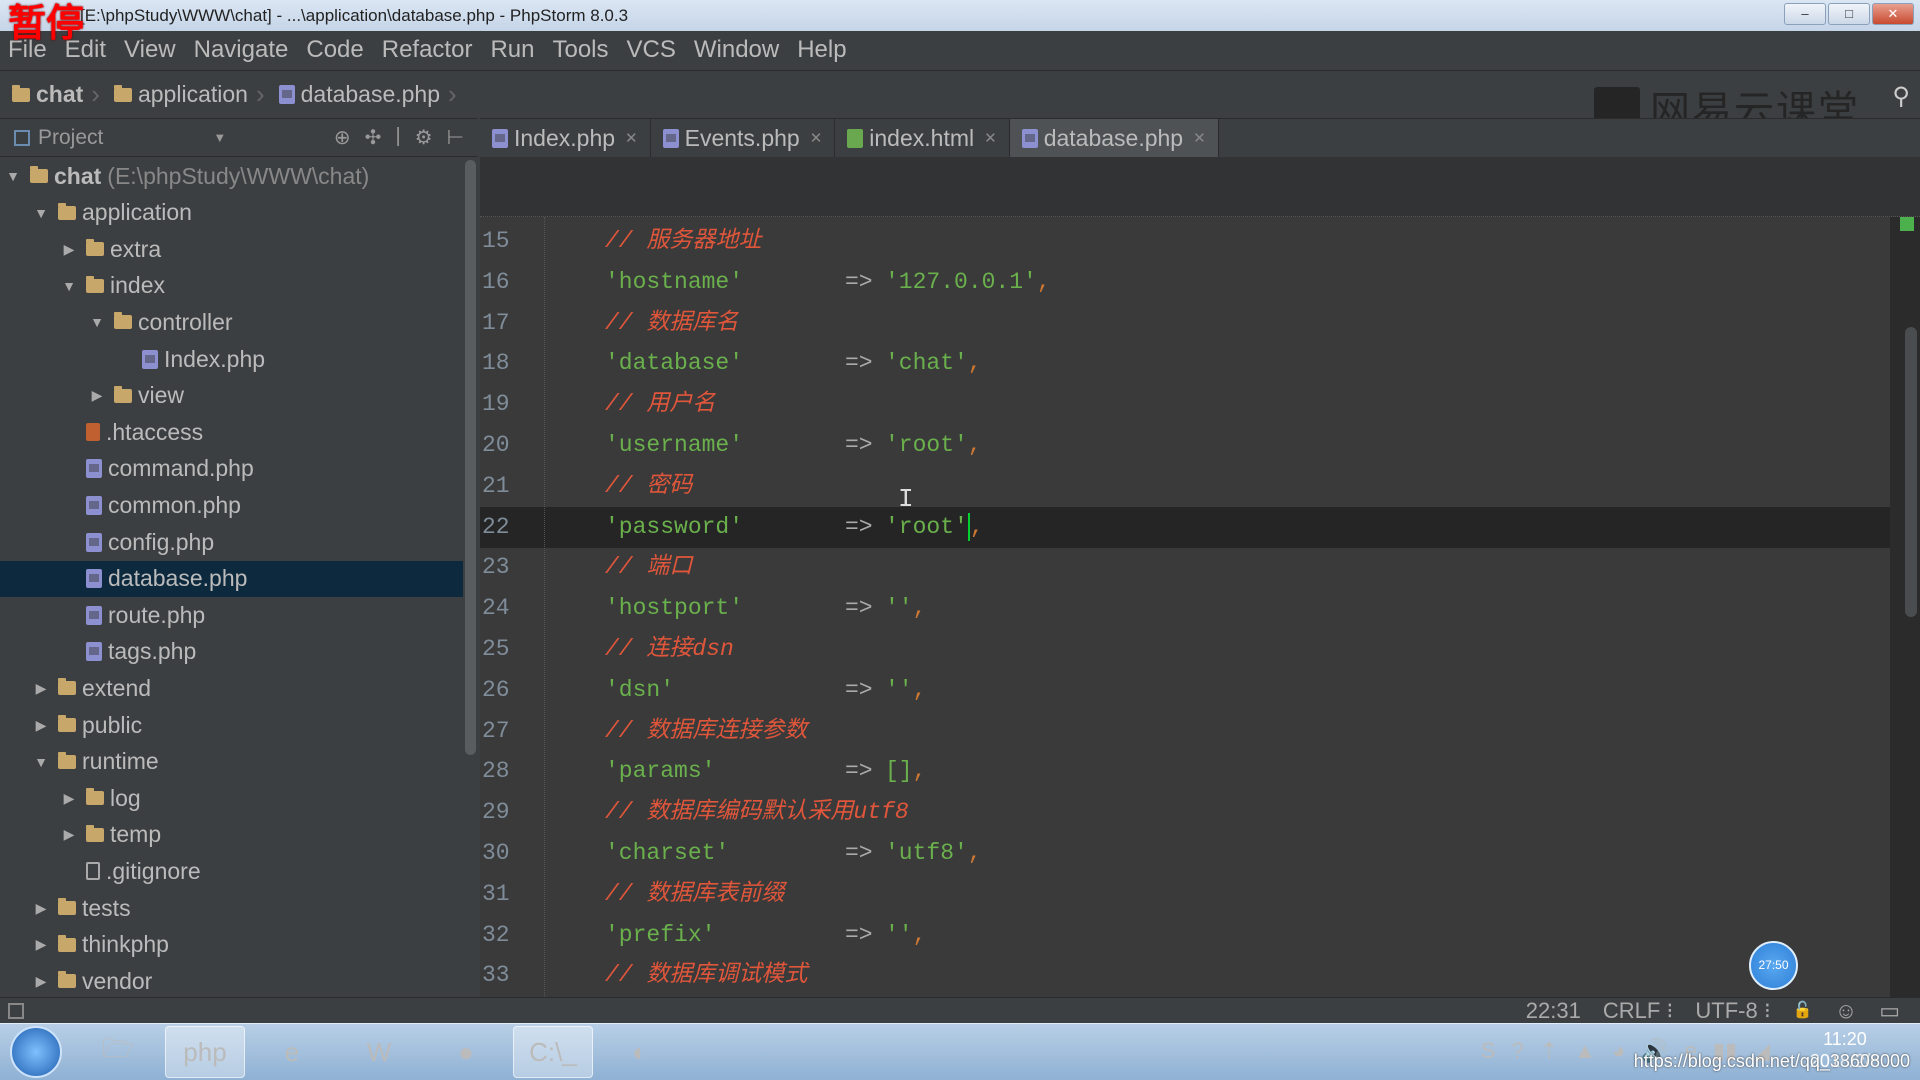  I want to click on caret-position: 22:31, so click(1553, 1011).